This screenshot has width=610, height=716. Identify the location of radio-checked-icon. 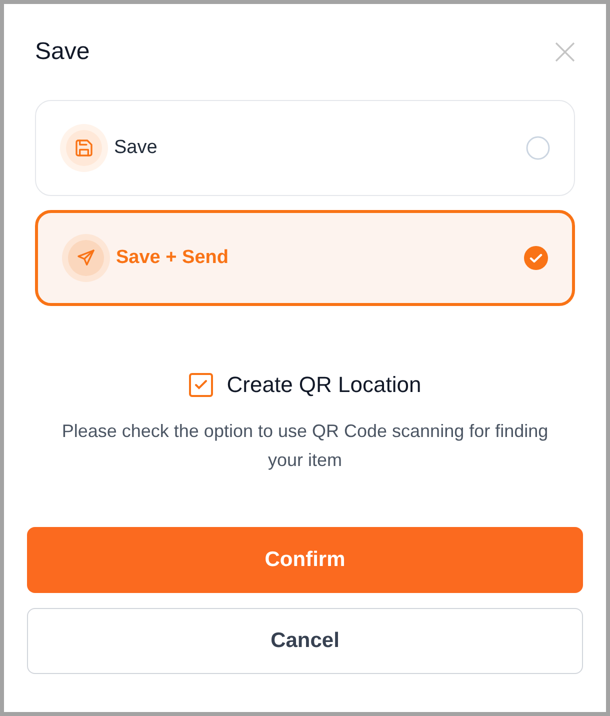
(536, 258).